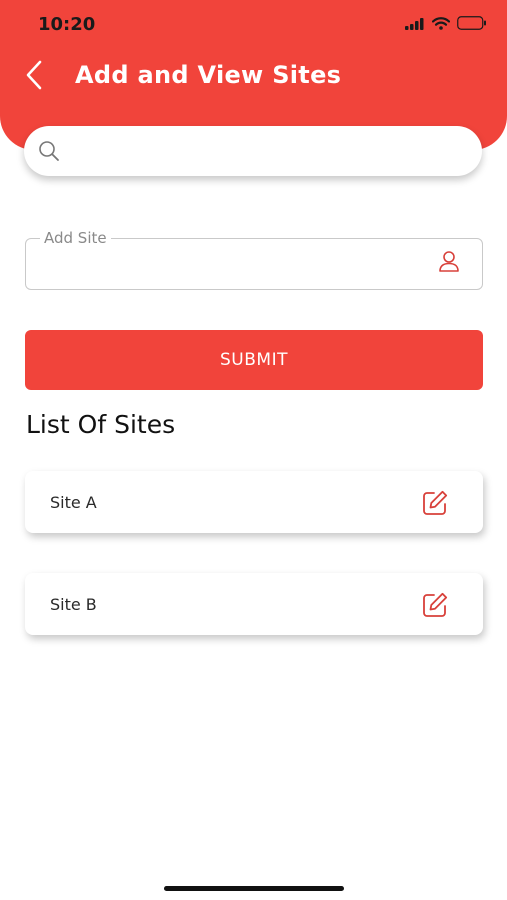  I want to click on back-button, so click(34, 77).